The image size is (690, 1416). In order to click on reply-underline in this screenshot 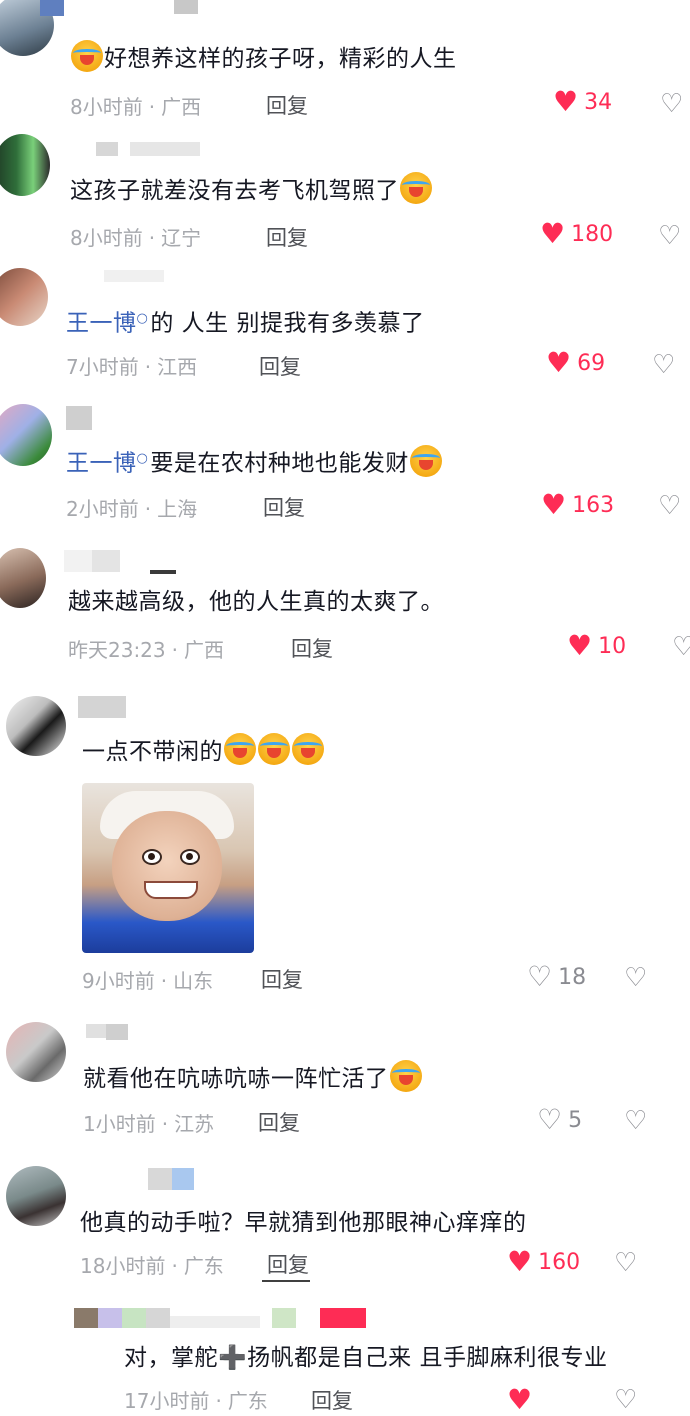, I will do `click(286, 1281)`.